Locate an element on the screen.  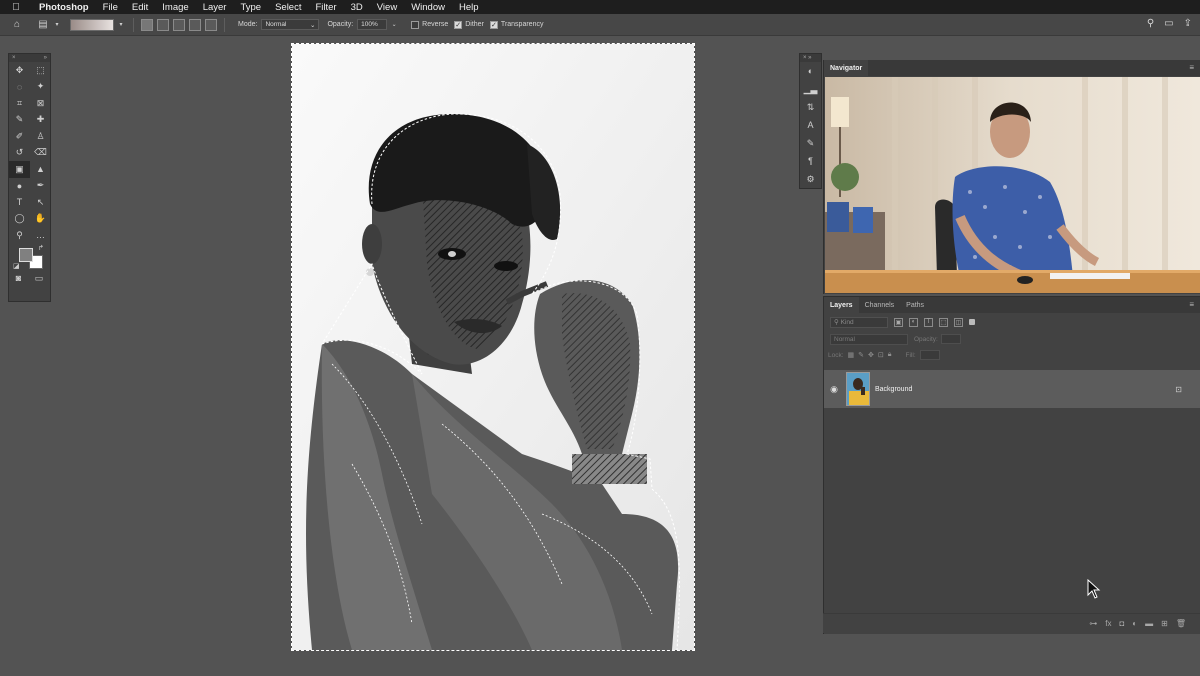
adjustment-filter-icon: ◐ is located at coordinates (913, 322).